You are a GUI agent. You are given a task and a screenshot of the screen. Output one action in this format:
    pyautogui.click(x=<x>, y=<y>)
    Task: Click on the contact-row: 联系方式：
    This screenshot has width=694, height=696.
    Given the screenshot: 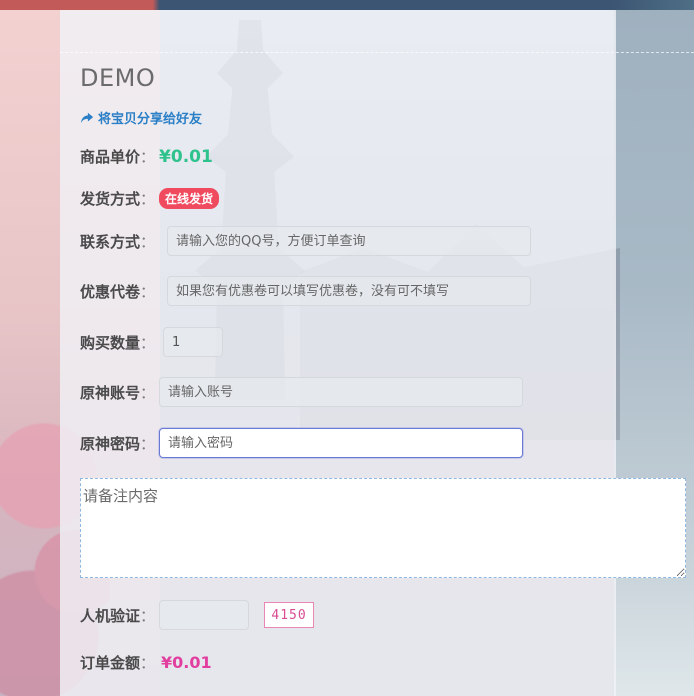 What is the action you would take?
    pyautogui.click(x=306, y=241)
    